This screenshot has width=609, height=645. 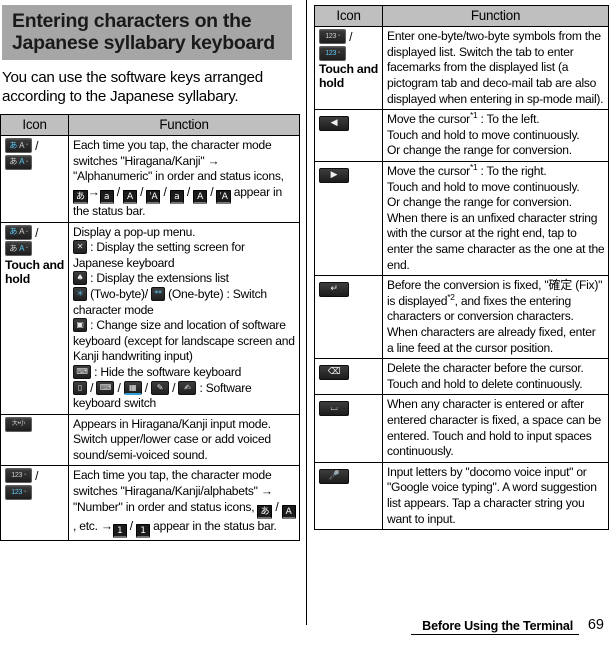 I want to click on keyboard-size-location-icon: ▣, so click(x=80, y=325).